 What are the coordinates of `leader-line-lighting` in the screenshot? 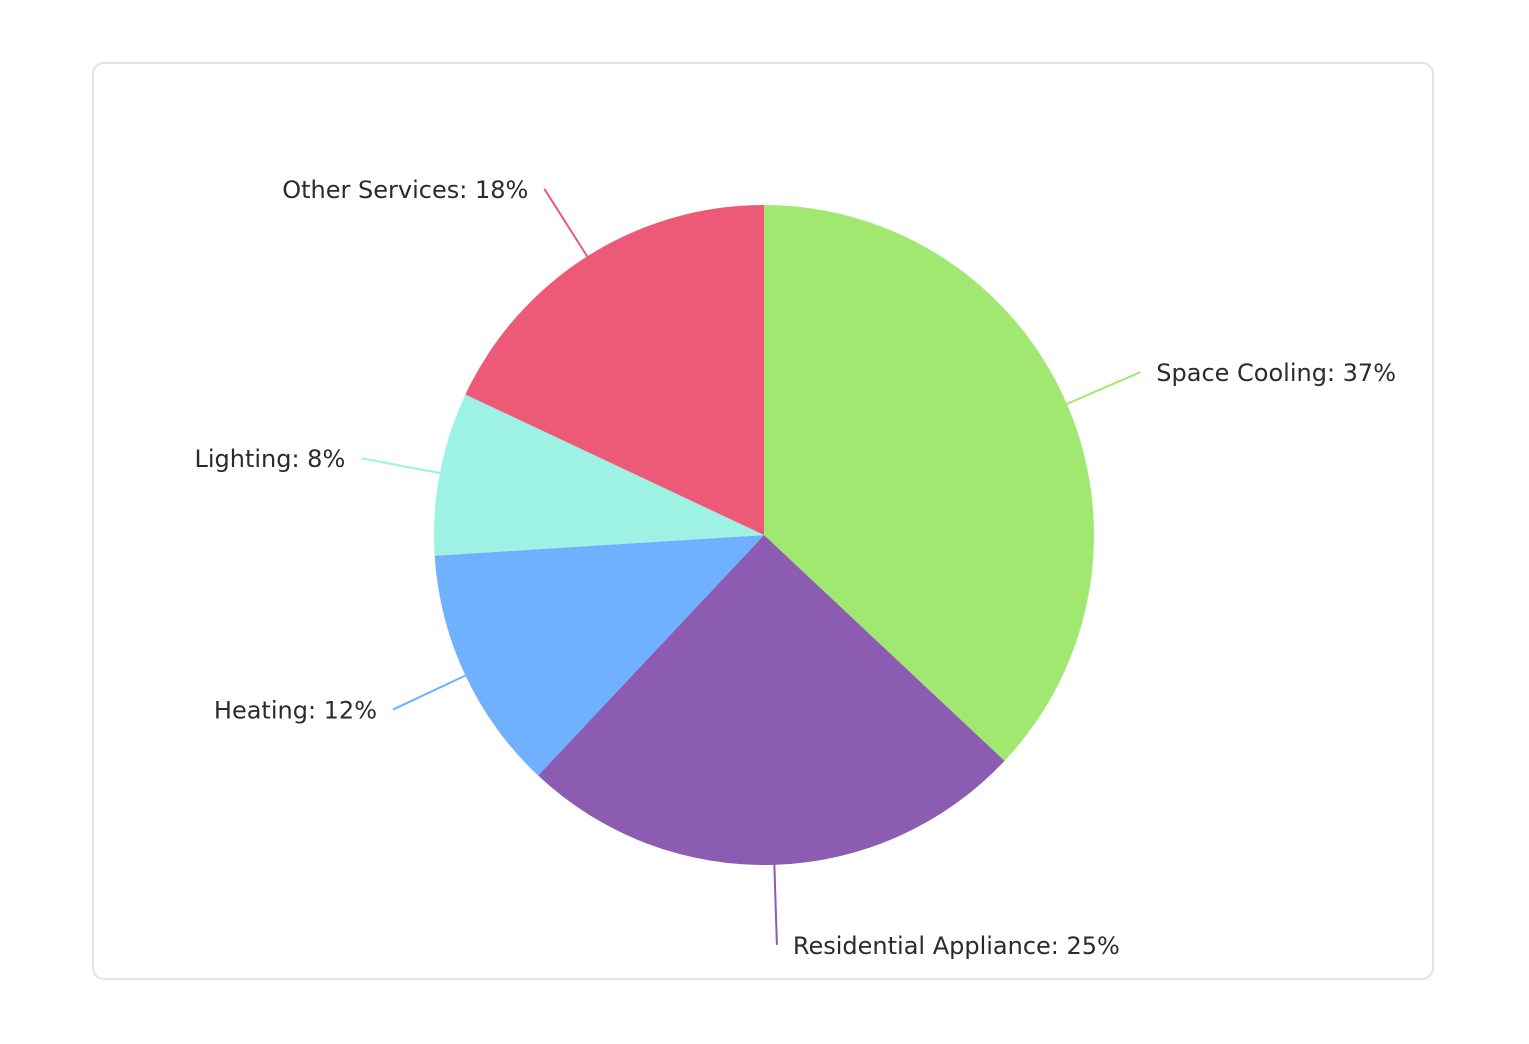 It's located at (404, 466).